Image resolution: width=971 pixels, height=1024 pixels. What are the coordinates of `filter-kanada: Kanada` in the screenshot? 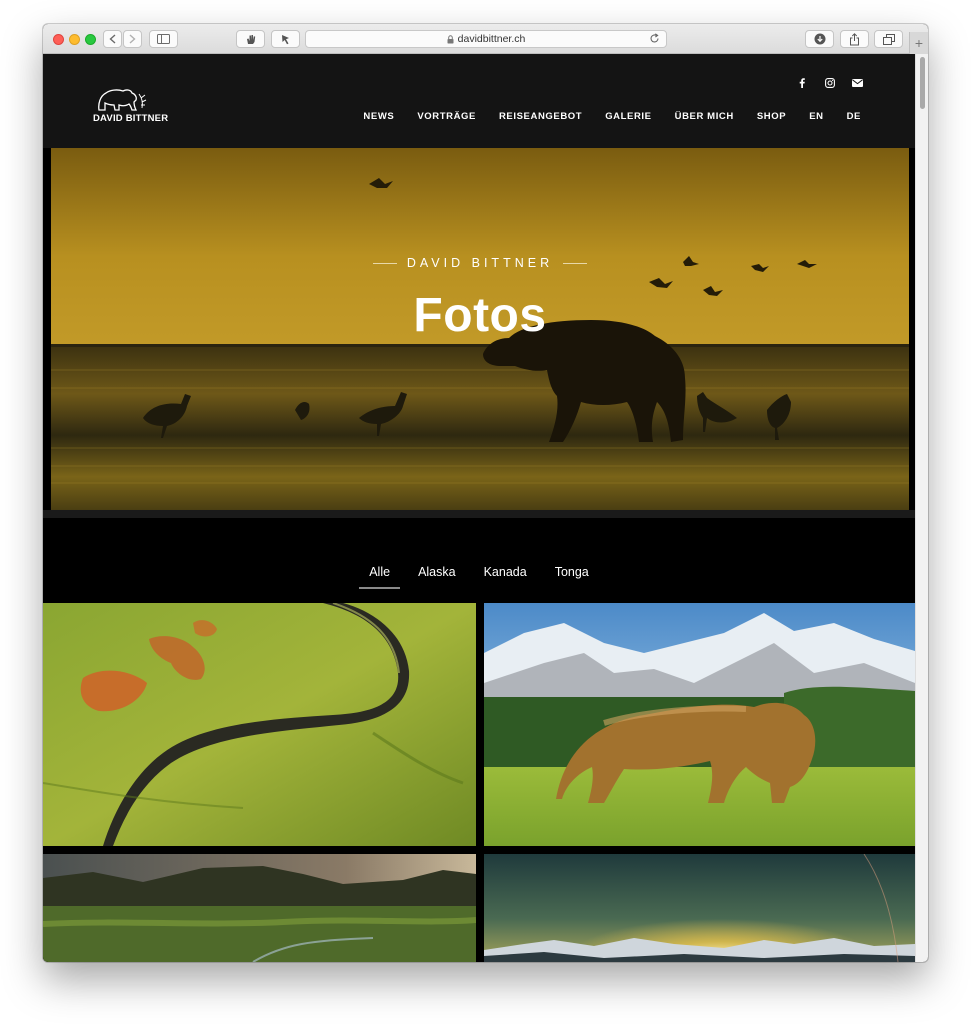 It's located at (505, 577).